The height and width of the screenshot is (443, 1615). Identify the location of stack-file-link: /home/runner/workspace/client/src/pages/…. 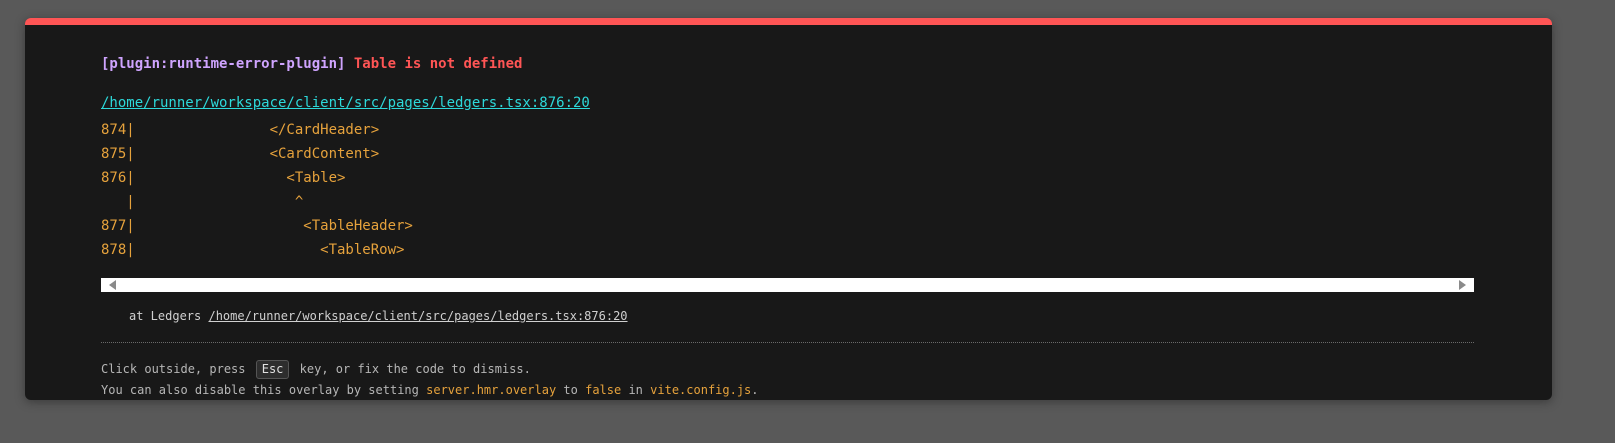
(417, 316).